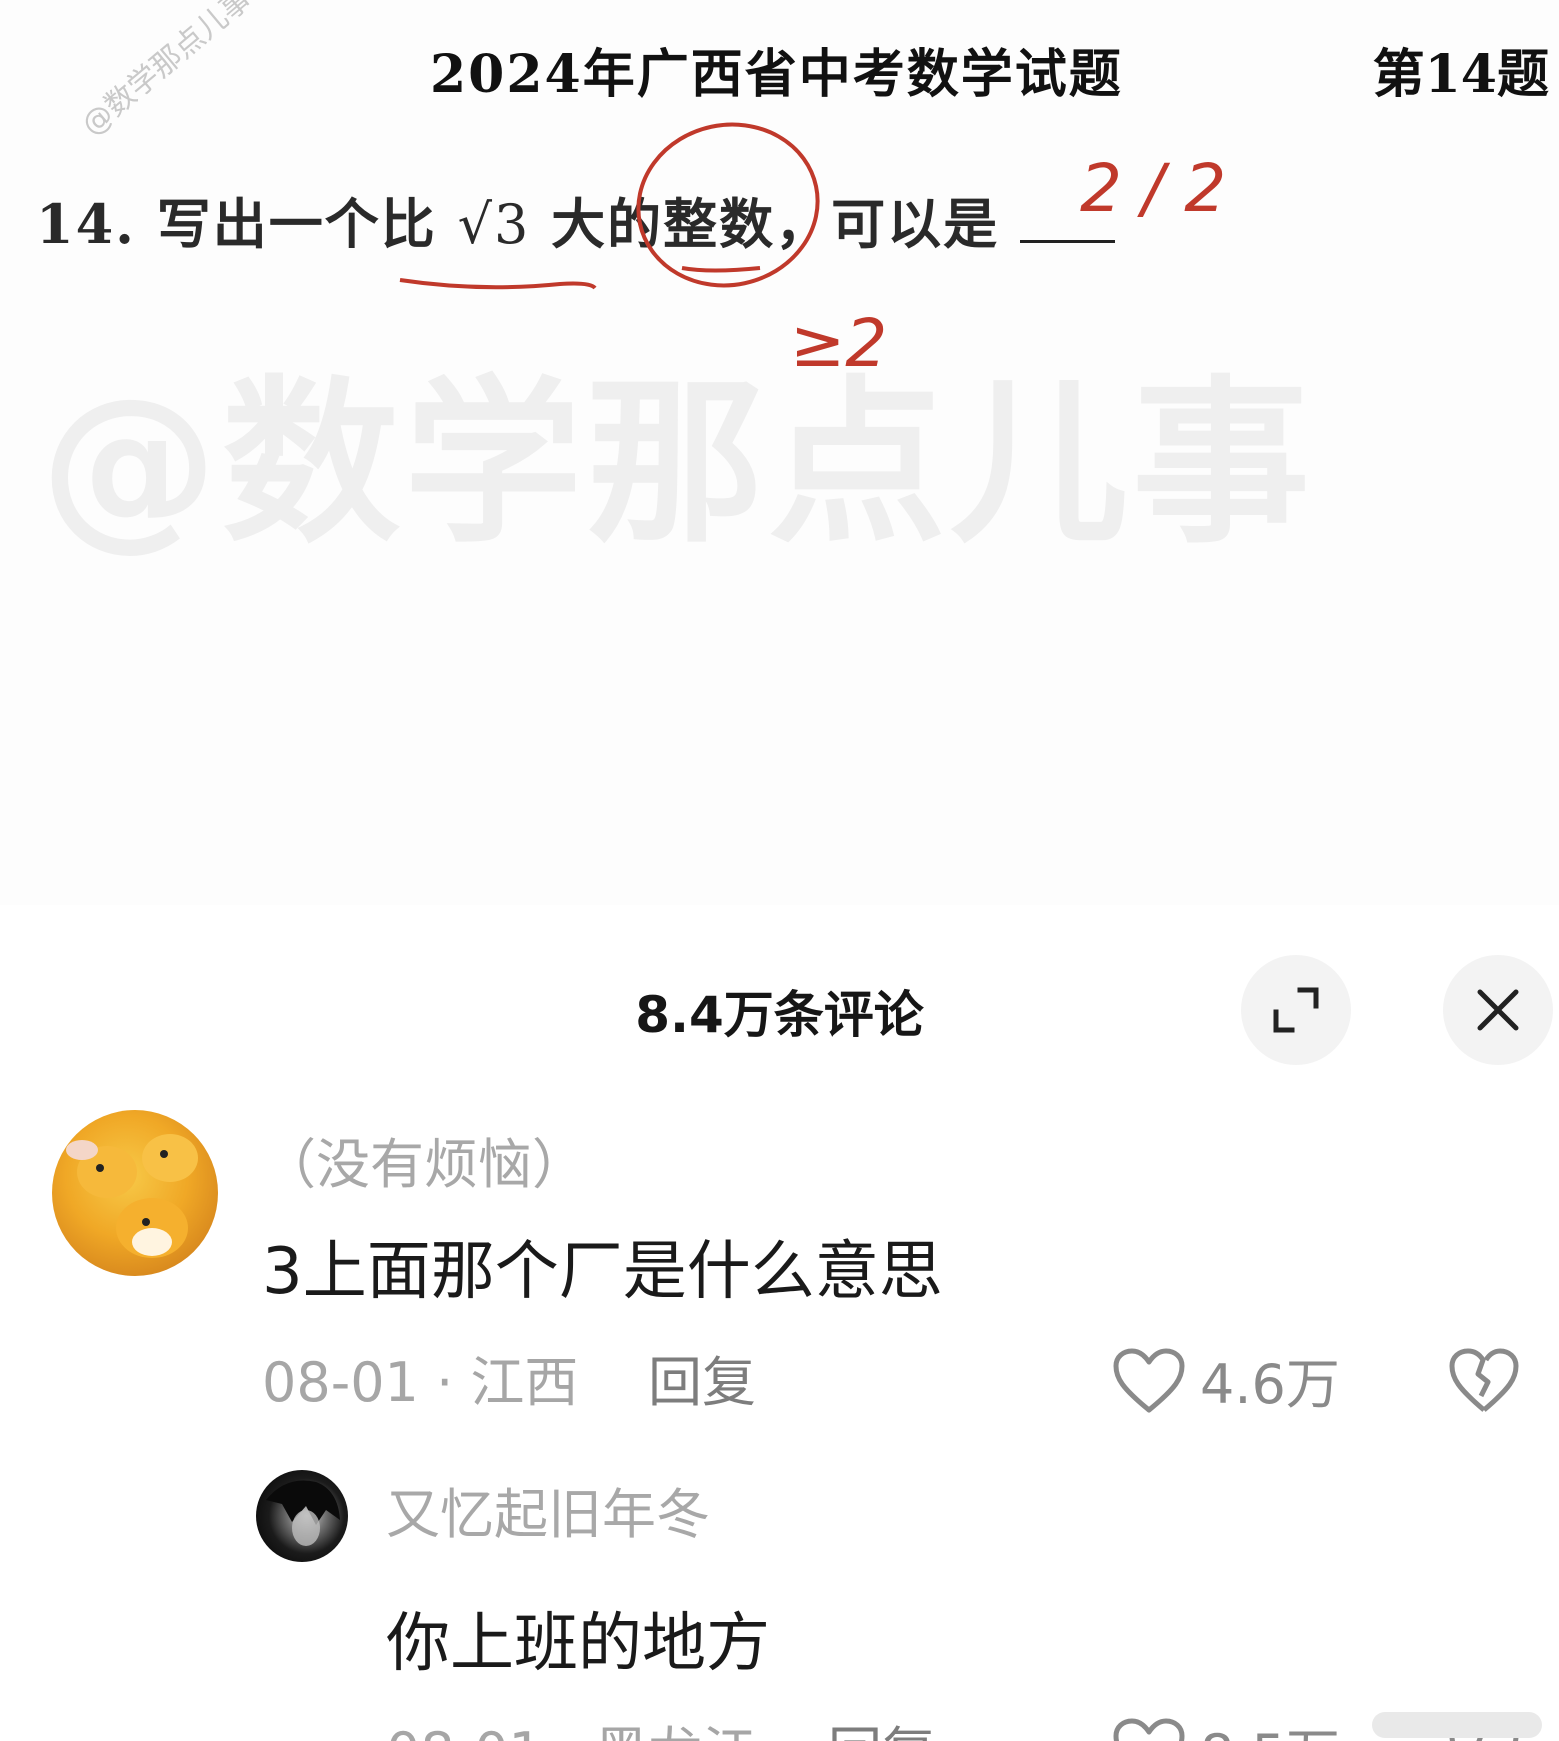 This screenshot has width=1559, height=1741. I want to click on question-prefix: 写出一个比, so click(296, 224).